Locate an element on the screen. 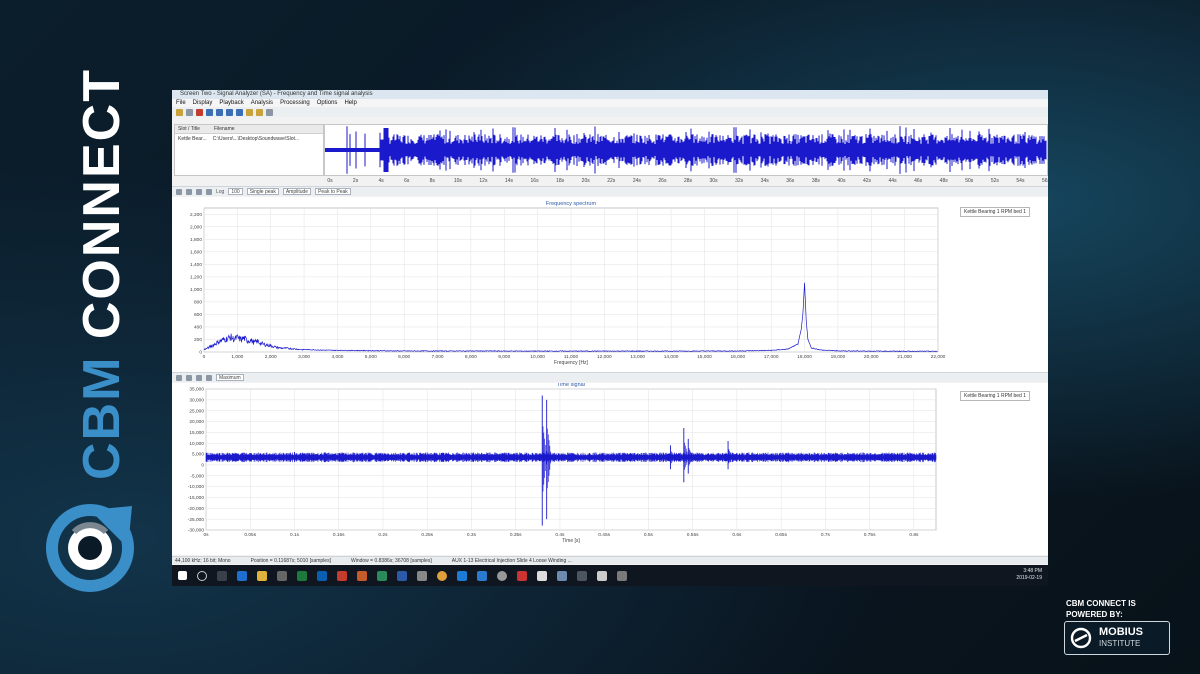 This screenshot has width=1200, height=674. network-icon is located at coordinates (482, 575).